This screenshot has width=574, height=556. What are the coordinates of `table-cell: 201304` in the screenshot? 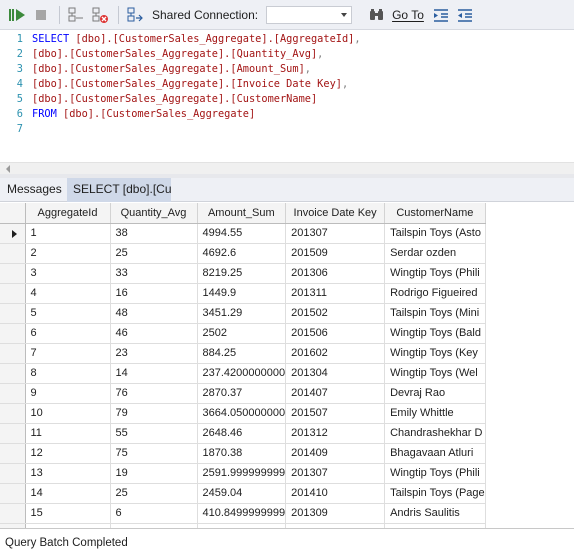 It's located at (335, 373).